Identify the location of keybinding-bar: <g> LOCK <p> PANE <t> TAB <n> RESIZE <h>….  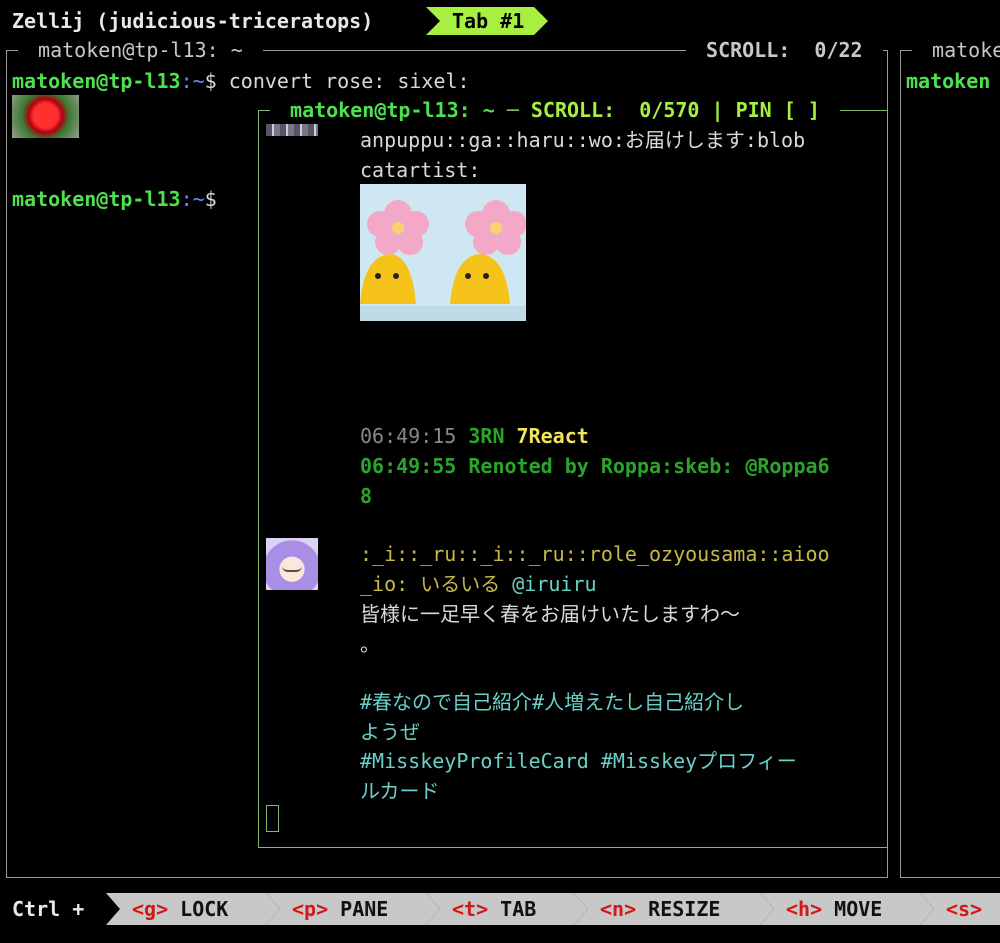
(500, 909).